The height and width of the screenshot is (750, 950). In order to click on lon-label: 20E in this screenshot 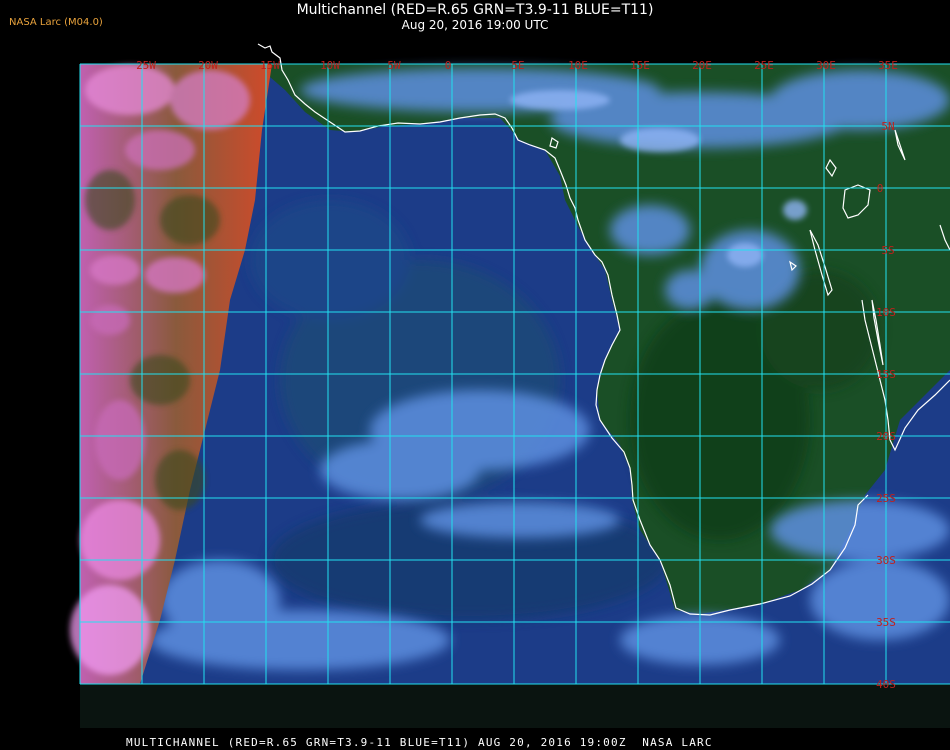, I will do `click(702, 65)`.